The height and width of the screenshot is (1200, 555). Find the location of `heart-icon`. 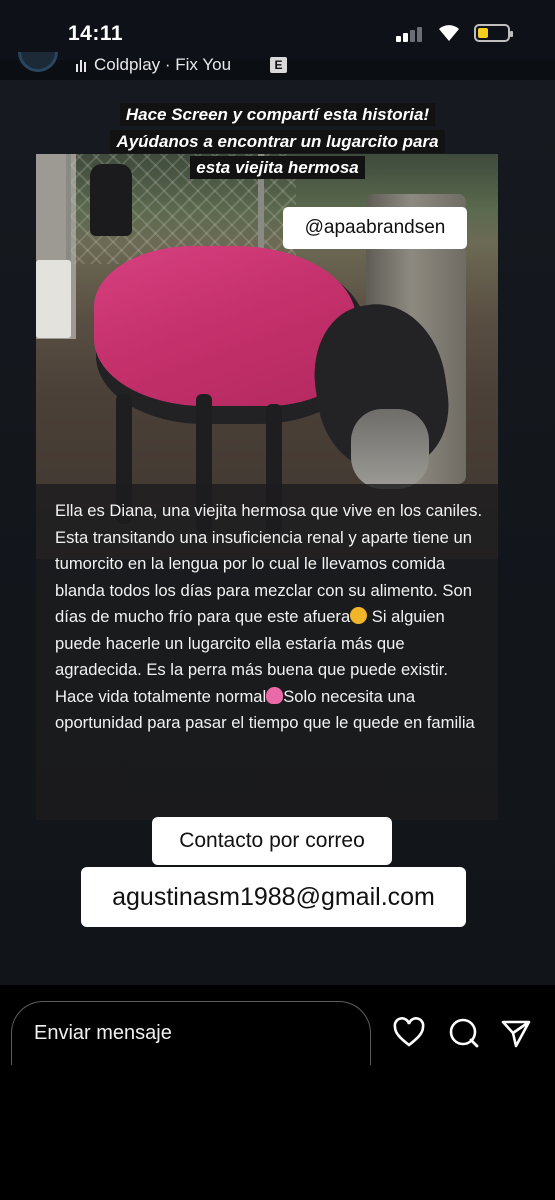

heart-icon is located at coordinates (409, 1033).